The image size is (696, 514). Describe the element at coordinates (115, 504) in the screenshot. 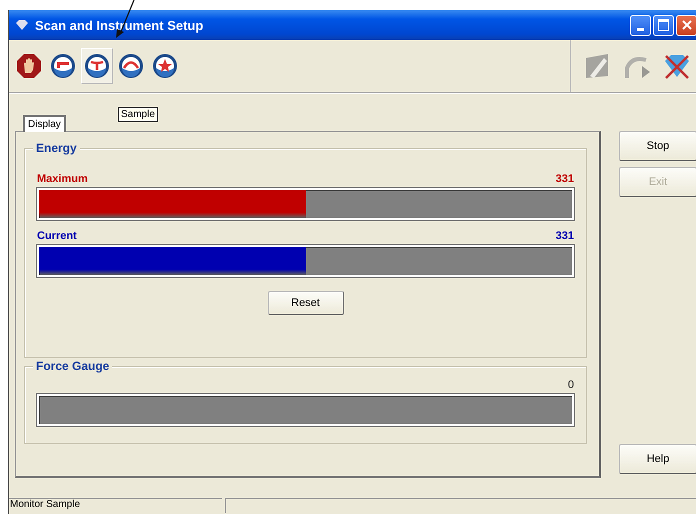

I see `status-text: Monitor Sample` at that location.